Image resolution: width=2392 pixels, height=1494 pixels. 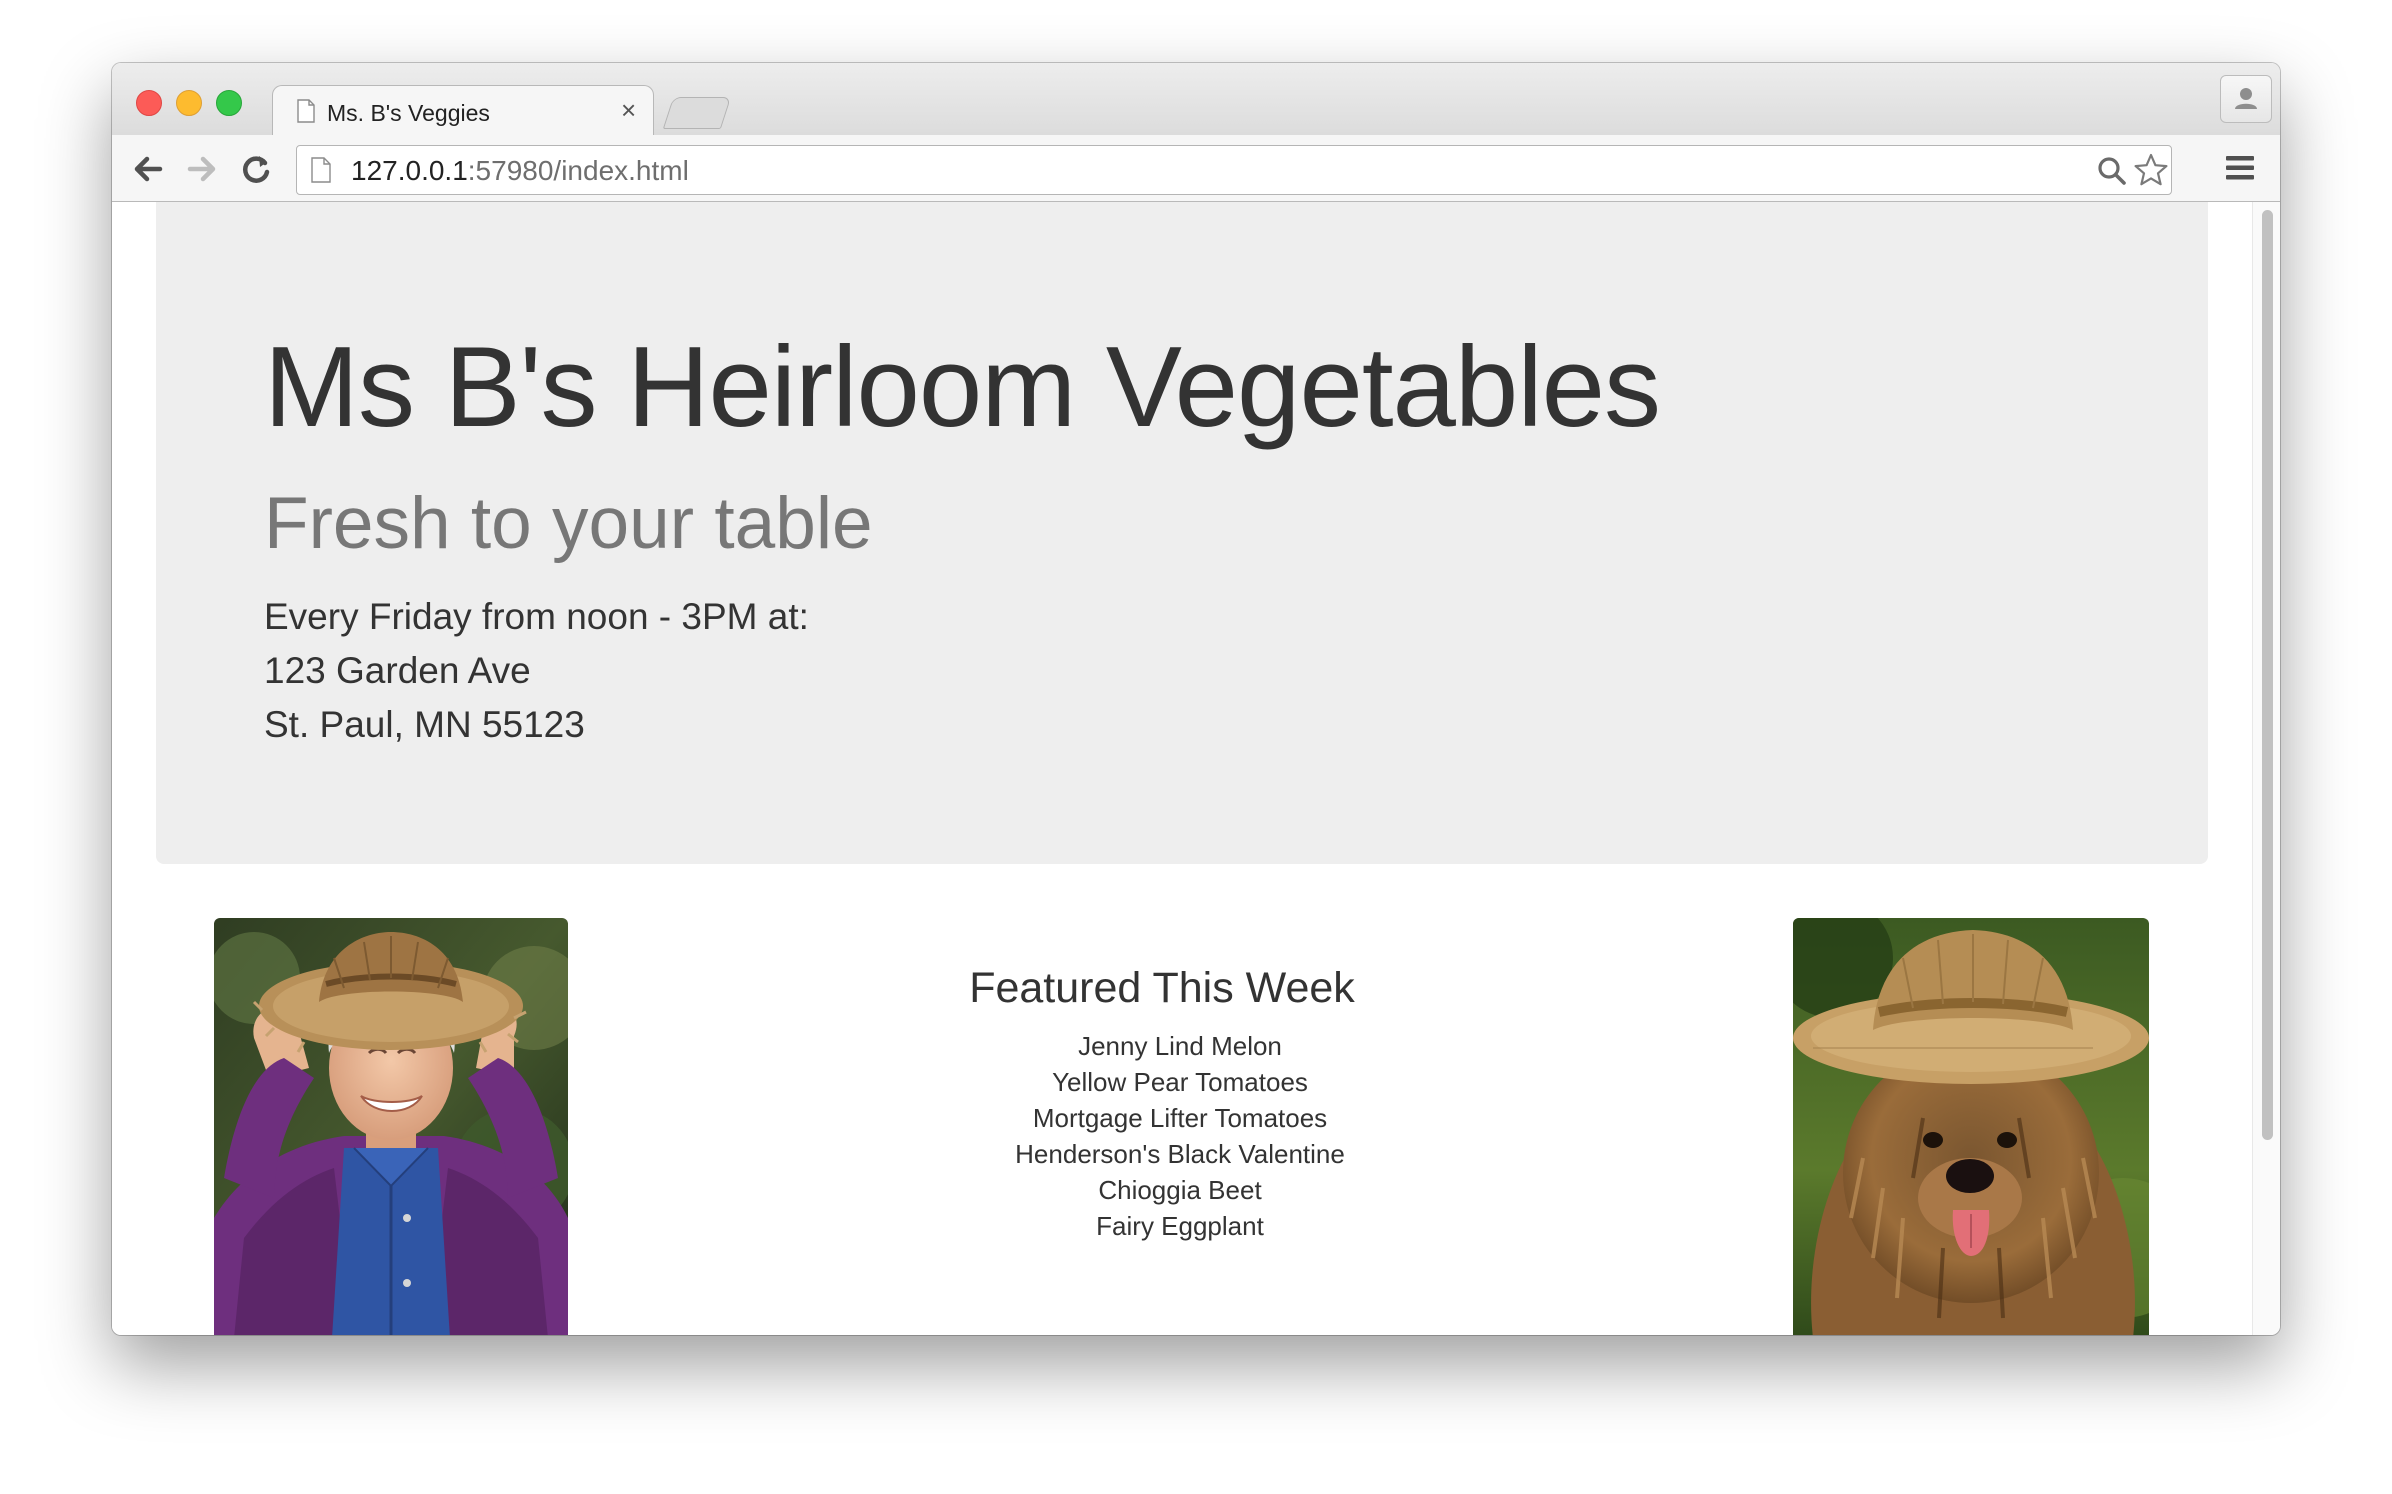 I want to click on woman-in-straw-hat-photo, so click(x=391, y=1126).